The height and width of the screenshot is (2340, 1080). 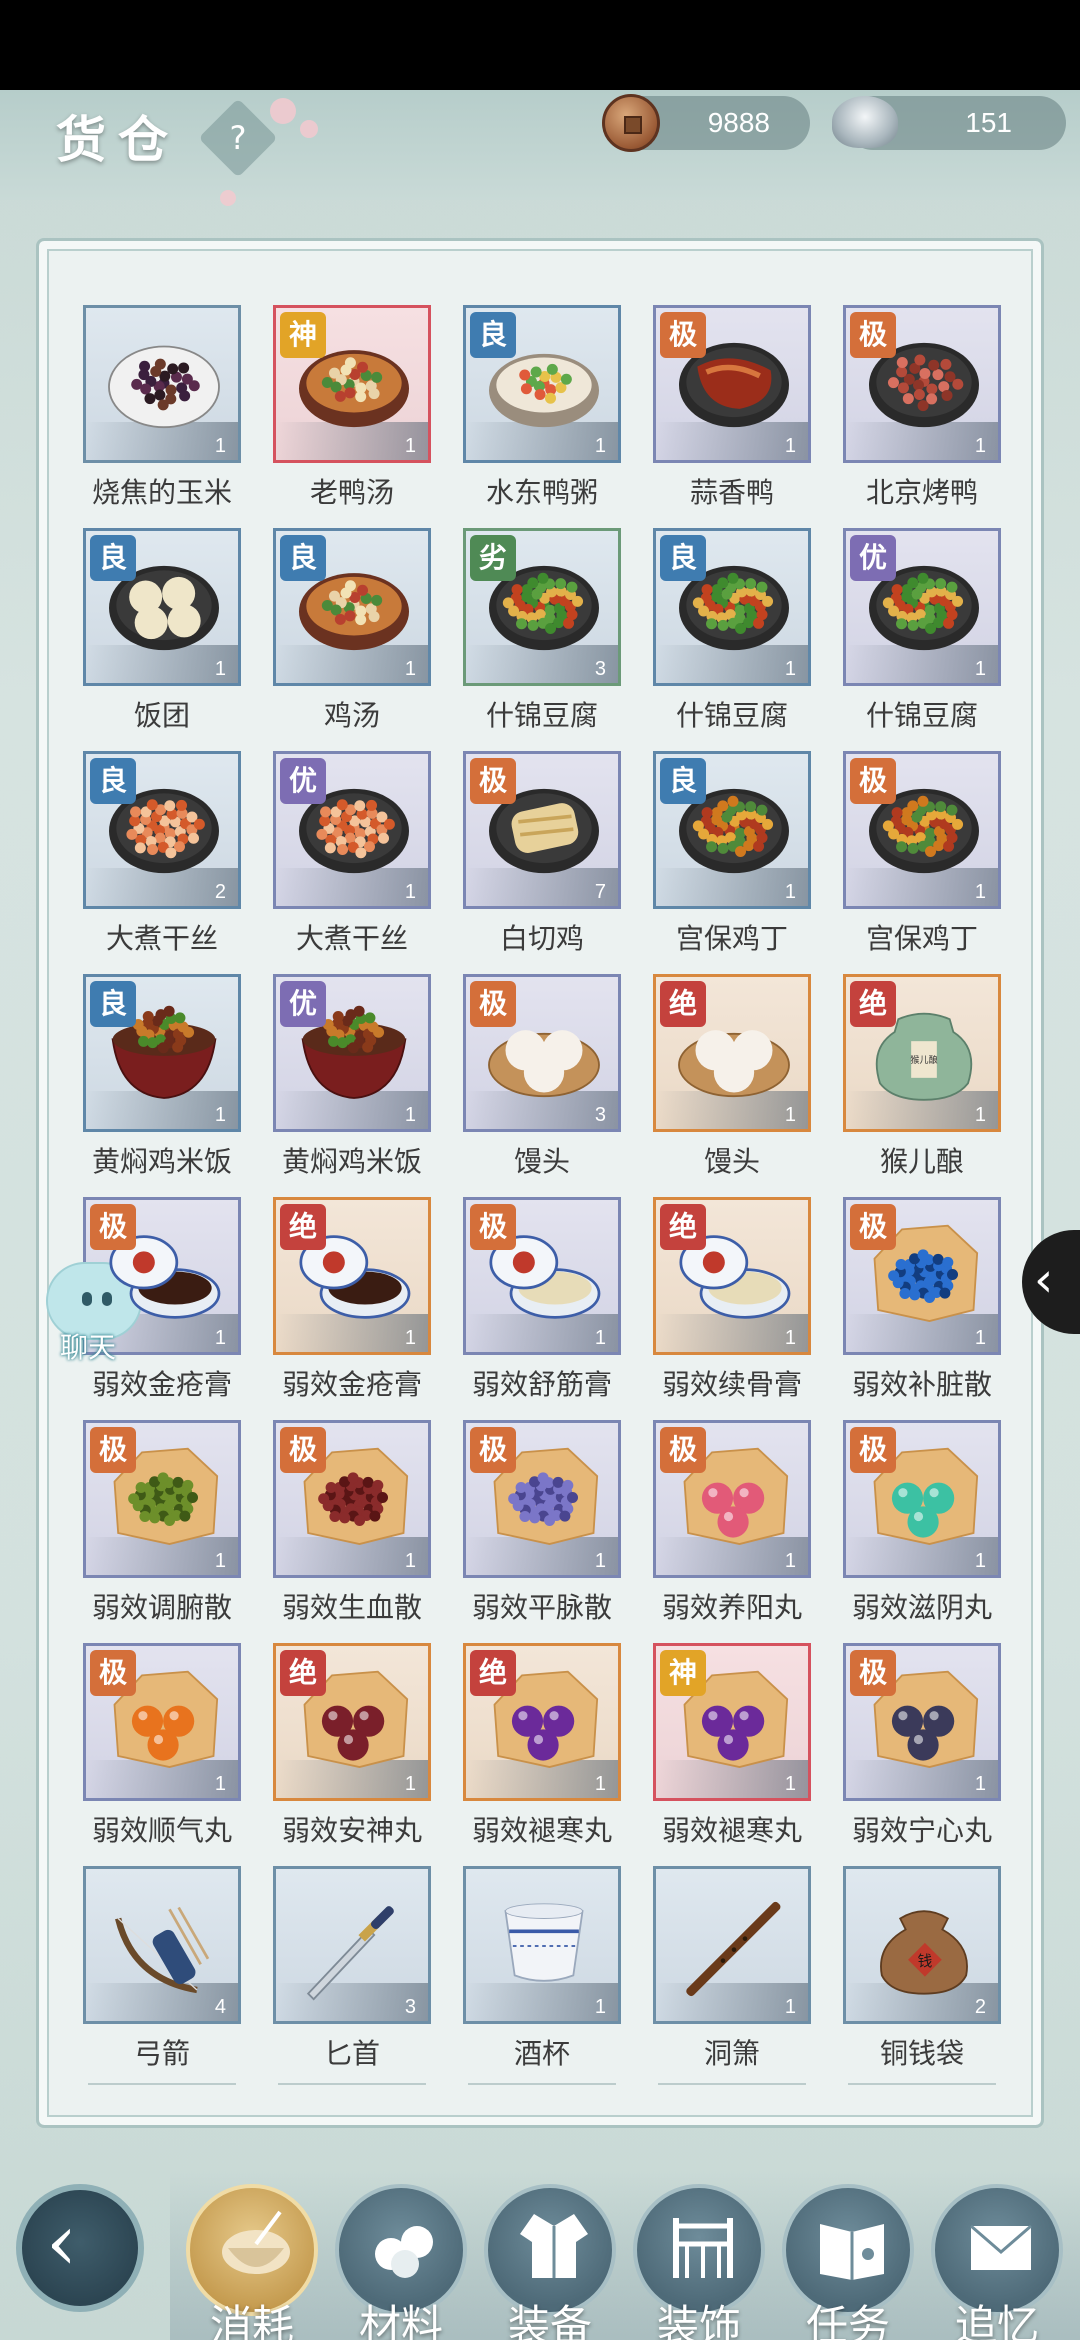 What do you see at coordinates (542, 1079) in the screenshot?
I see `inventory-item: 极 3 馒头` at bounding box center [542, 1079].